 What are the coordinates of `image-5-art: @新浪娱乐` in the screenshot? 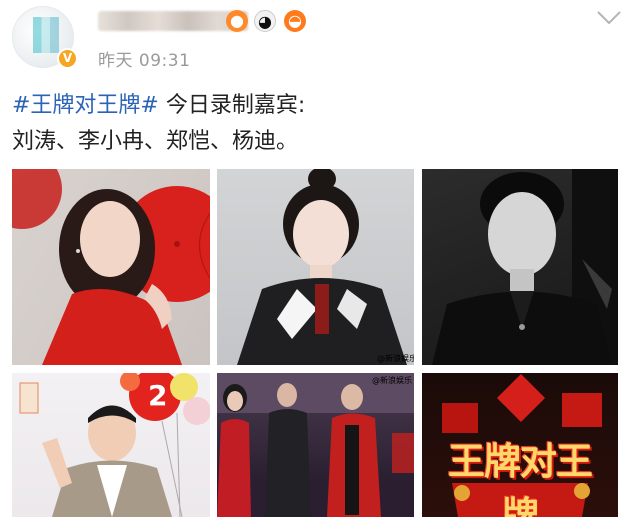 It's located at (315, 445).